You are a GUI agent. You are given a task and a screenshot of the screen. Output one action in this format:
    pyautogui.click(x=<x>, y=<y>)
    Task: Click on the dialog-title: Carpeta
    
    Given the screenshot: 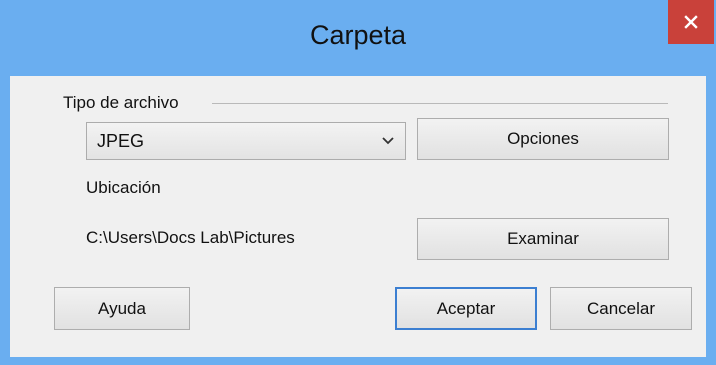 What is the action you would take?
    pyautogui.click(x=358, y=35)
    